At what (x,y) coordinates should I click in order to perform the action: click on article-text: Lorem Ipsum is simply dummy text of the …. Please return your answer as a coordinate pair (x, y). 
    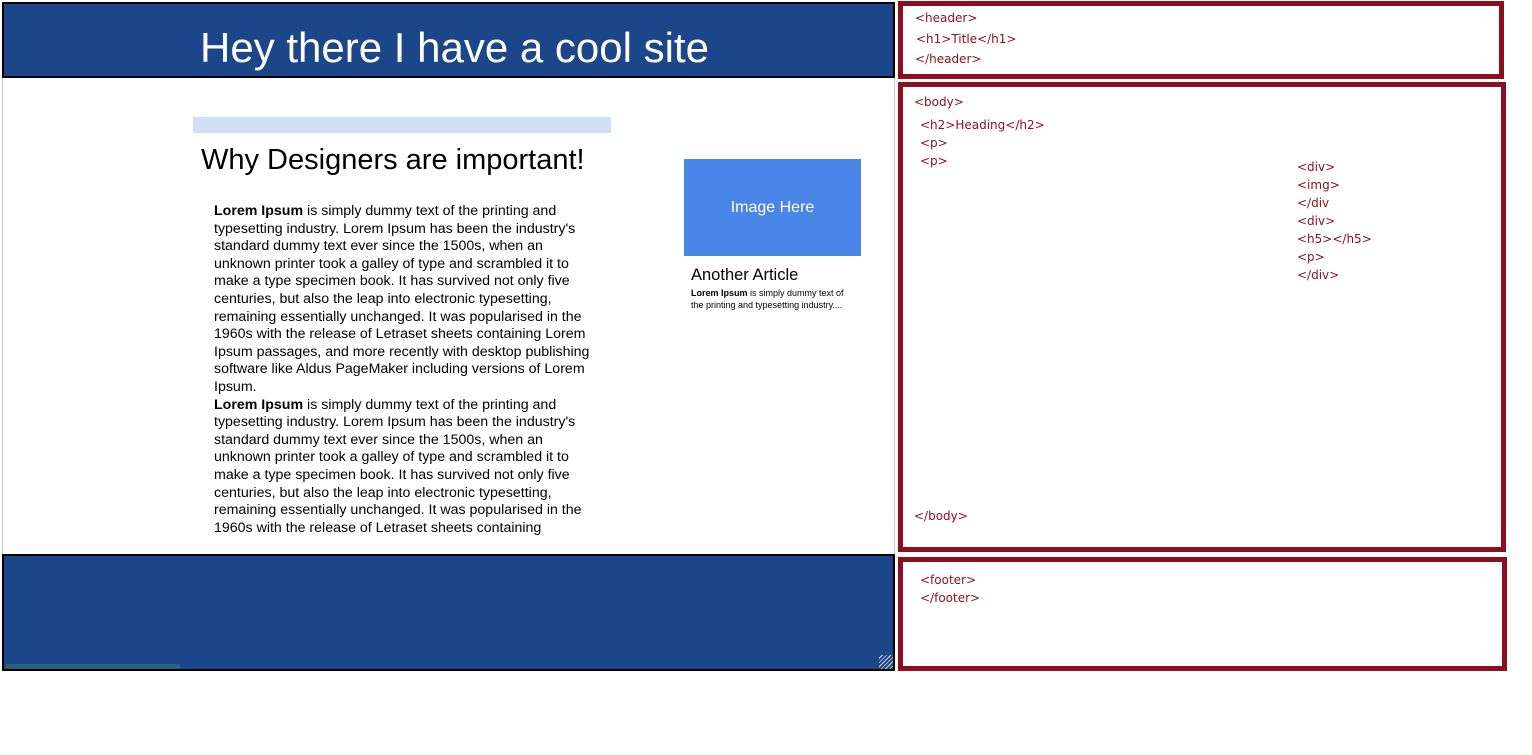
    Looking at the image, I should click on (406, 370).